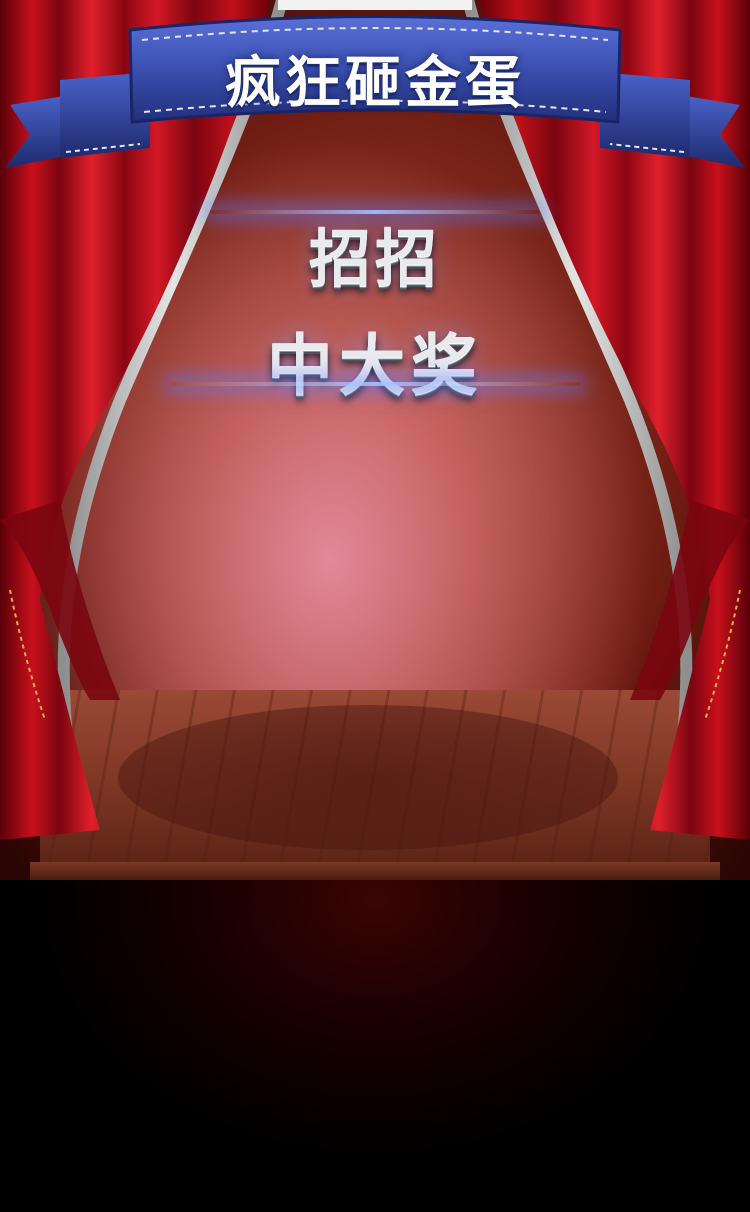 This screenshot has width=750, height=1212. What do you see at coordinates (374, 258) in the screenshot?
I see `slogan-line-1: 招招` at bounding box center [374, 258].